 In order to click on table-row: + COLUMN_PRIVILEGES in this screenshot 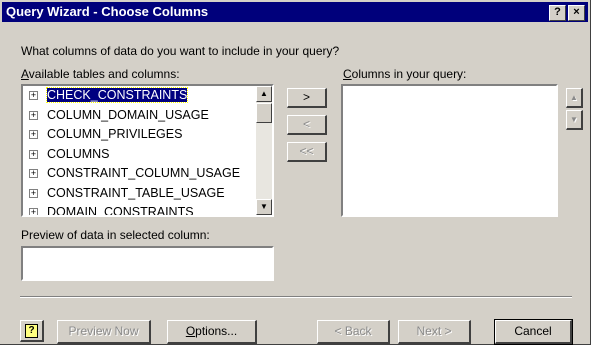, I will do `click(139, 135)`.